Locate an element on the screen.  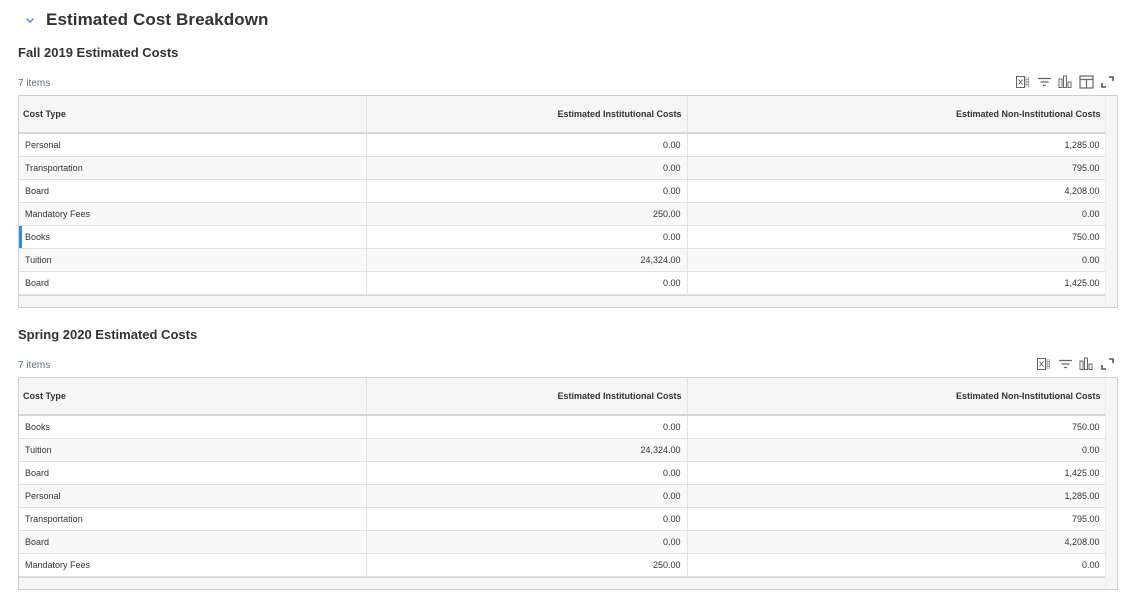
grid-title: Fall 2019 Estimated Costs is located at coordinates (98, 52).